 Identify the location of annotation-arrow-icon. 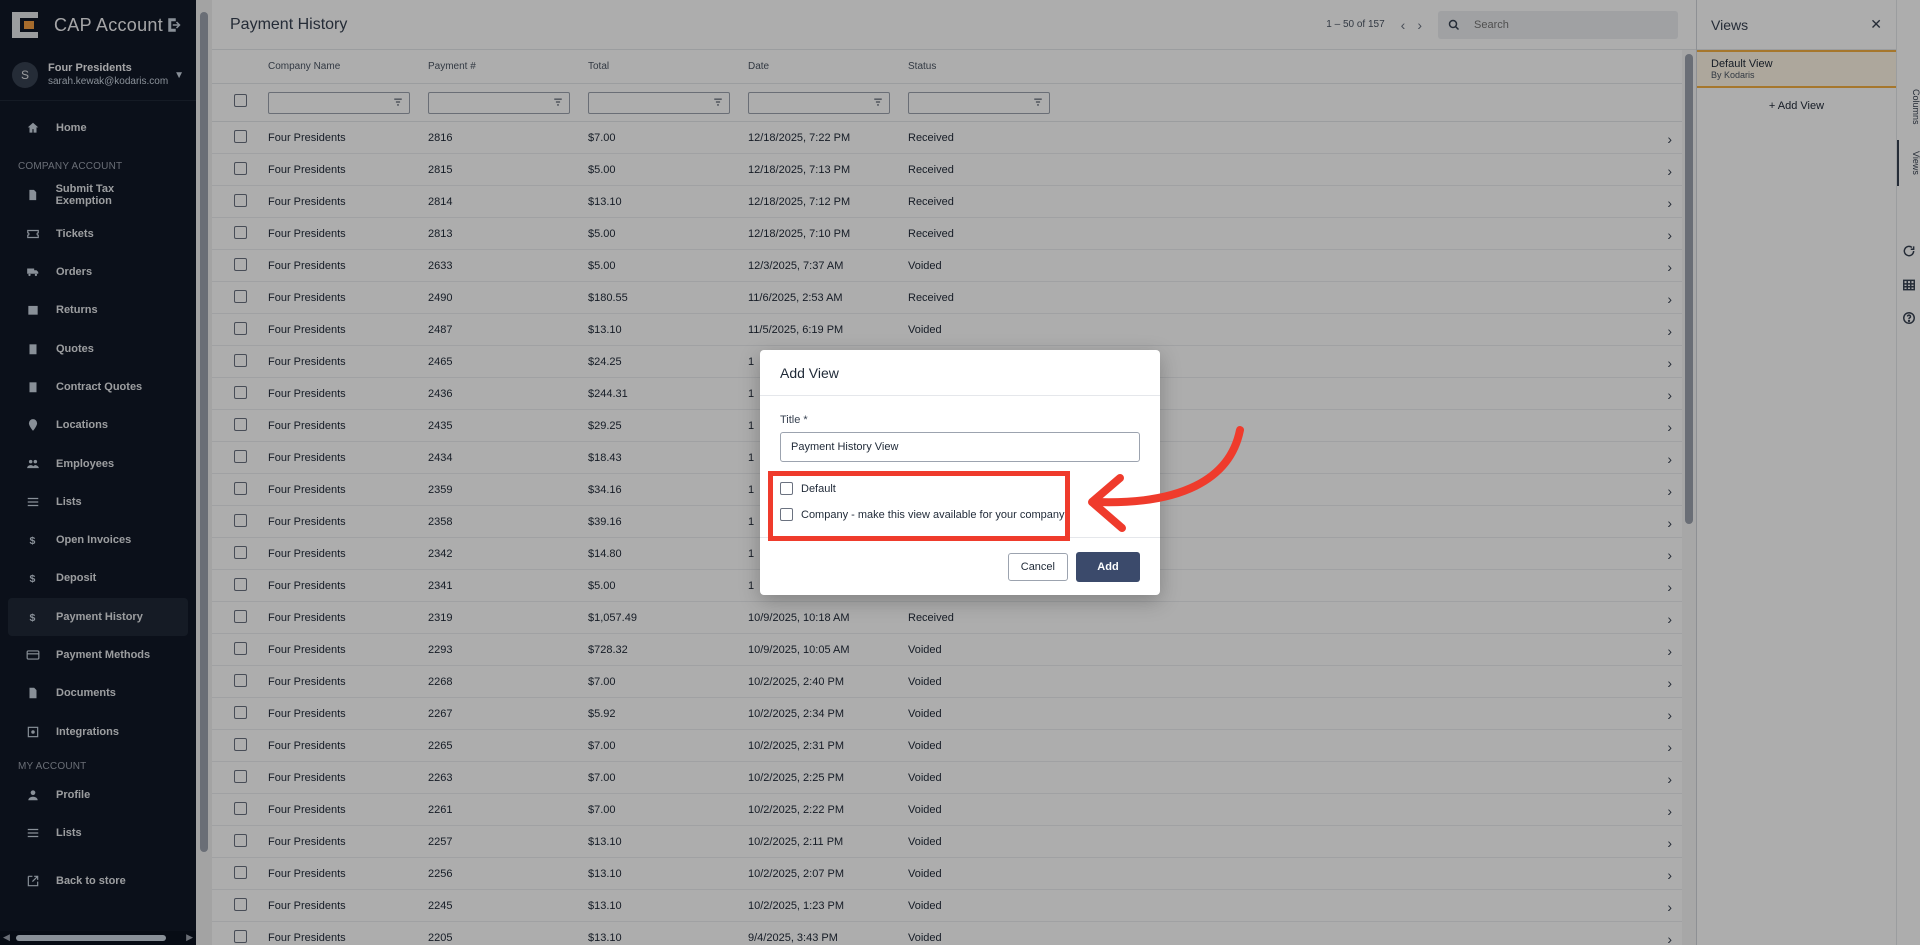
(1166, 479).